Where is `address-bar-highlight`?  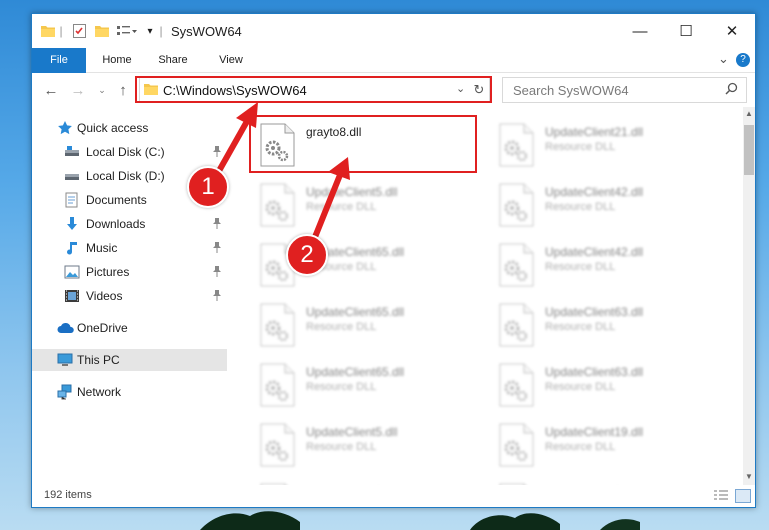 address-bar-highlight is located at coordinates (313, 89).